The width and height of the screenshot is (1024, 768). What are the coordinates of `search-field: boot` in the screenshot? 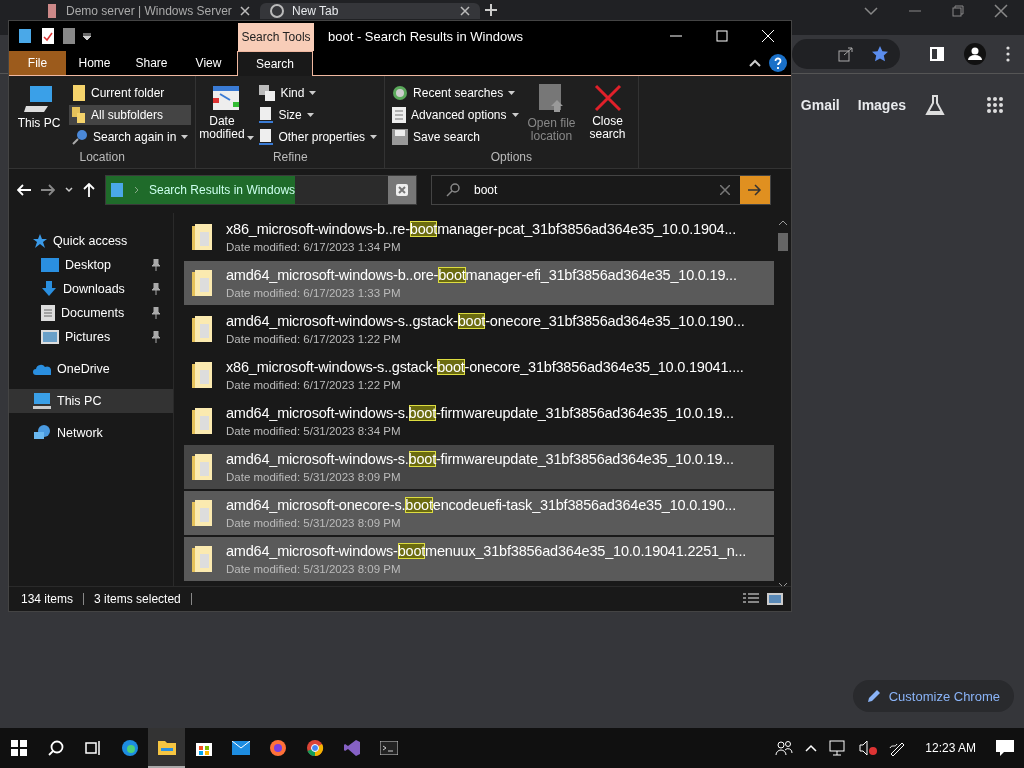 It's located at (596, 190).